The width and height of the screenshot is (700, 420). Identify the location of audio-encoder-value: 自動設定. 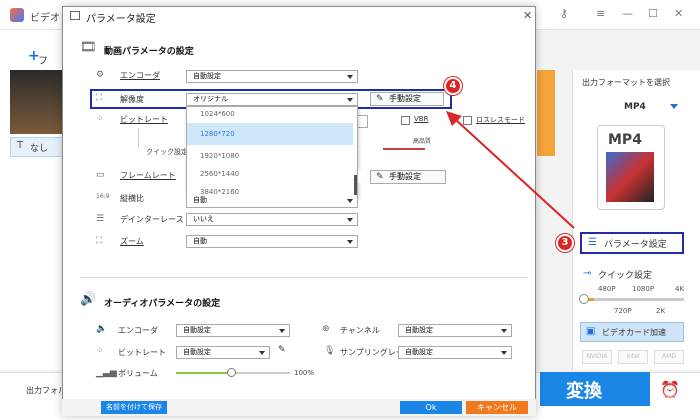
(197, 330).